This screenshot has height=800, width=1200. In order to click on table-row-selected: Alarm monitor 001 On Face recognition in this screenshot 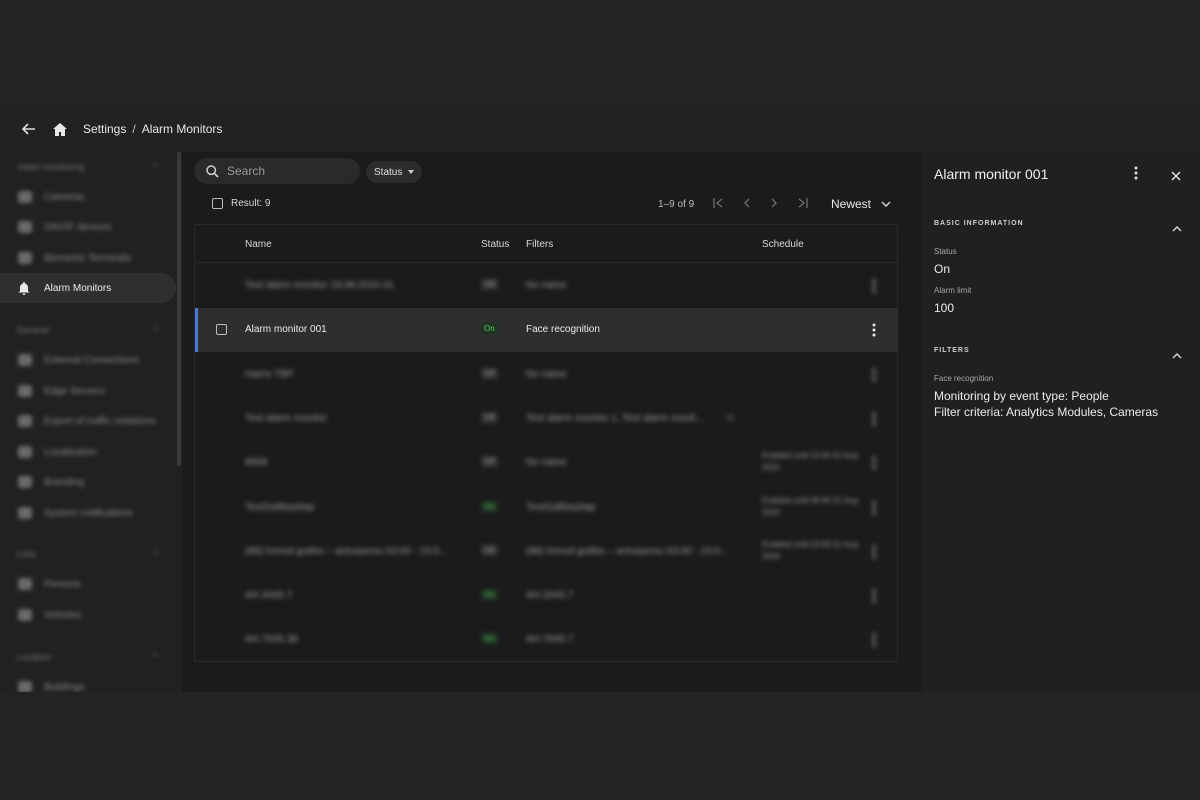, I will do `click(546, 330)`.